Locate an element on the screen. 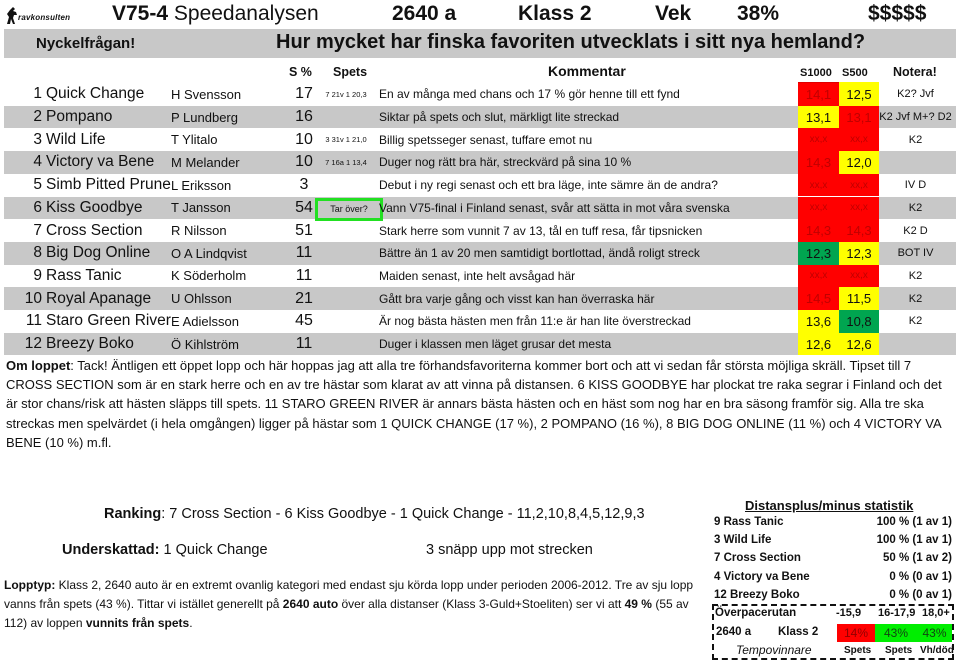  distans-value: 100 % (1 av 1) is located at coordinates (914, 540).